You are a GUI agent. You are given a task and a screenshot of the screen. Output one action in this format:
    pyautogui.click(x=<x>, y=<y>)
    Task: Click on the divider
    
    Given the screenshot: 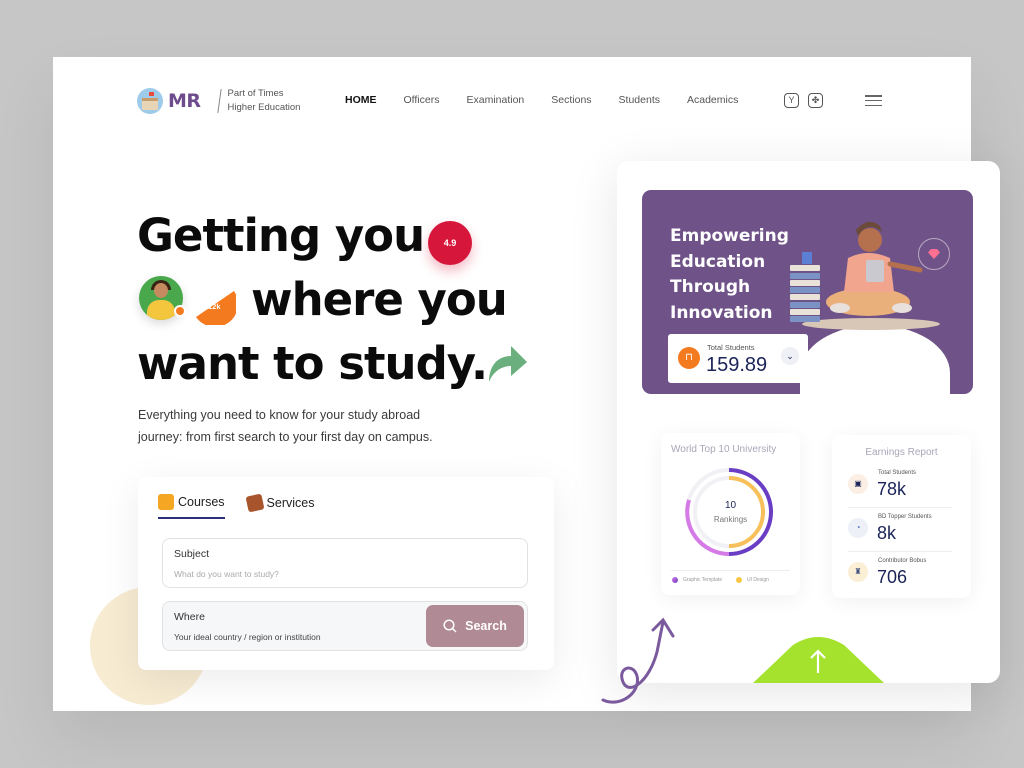 What is the action you would take?
    pyautogui.click(x=730, y=570)
    